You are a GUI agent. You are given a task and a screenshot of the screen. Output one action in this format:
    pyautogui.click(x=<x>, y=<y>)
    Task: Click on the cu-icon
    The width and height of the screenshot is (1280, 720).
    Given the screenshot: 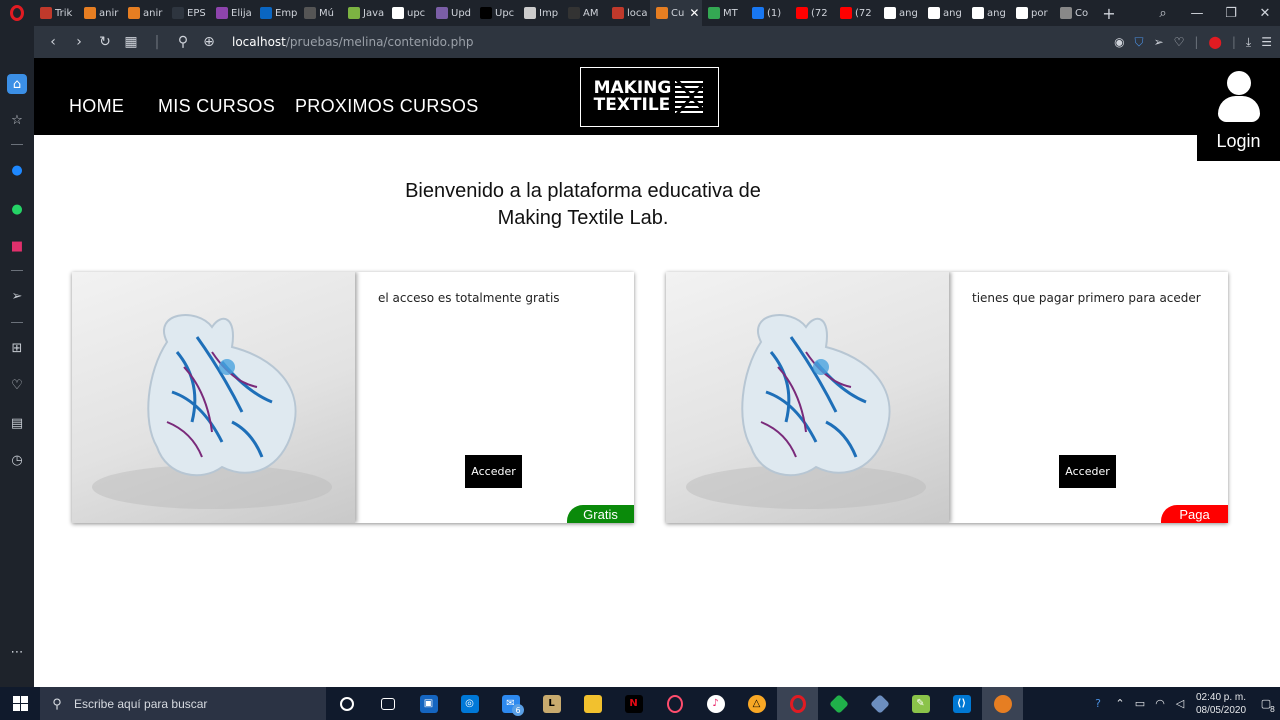 What is the action you would take?
    pyautogui.click(x=662, y=13)
    